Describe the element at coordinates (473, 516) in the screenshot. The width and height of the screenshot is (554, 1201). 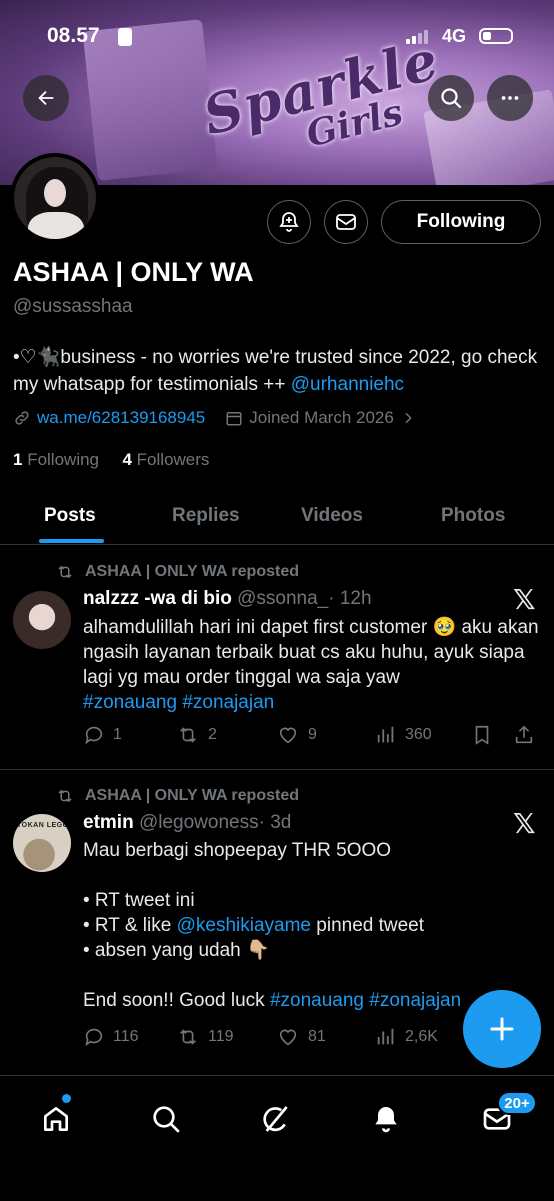
I see `tab-photos: Photos` at that location.